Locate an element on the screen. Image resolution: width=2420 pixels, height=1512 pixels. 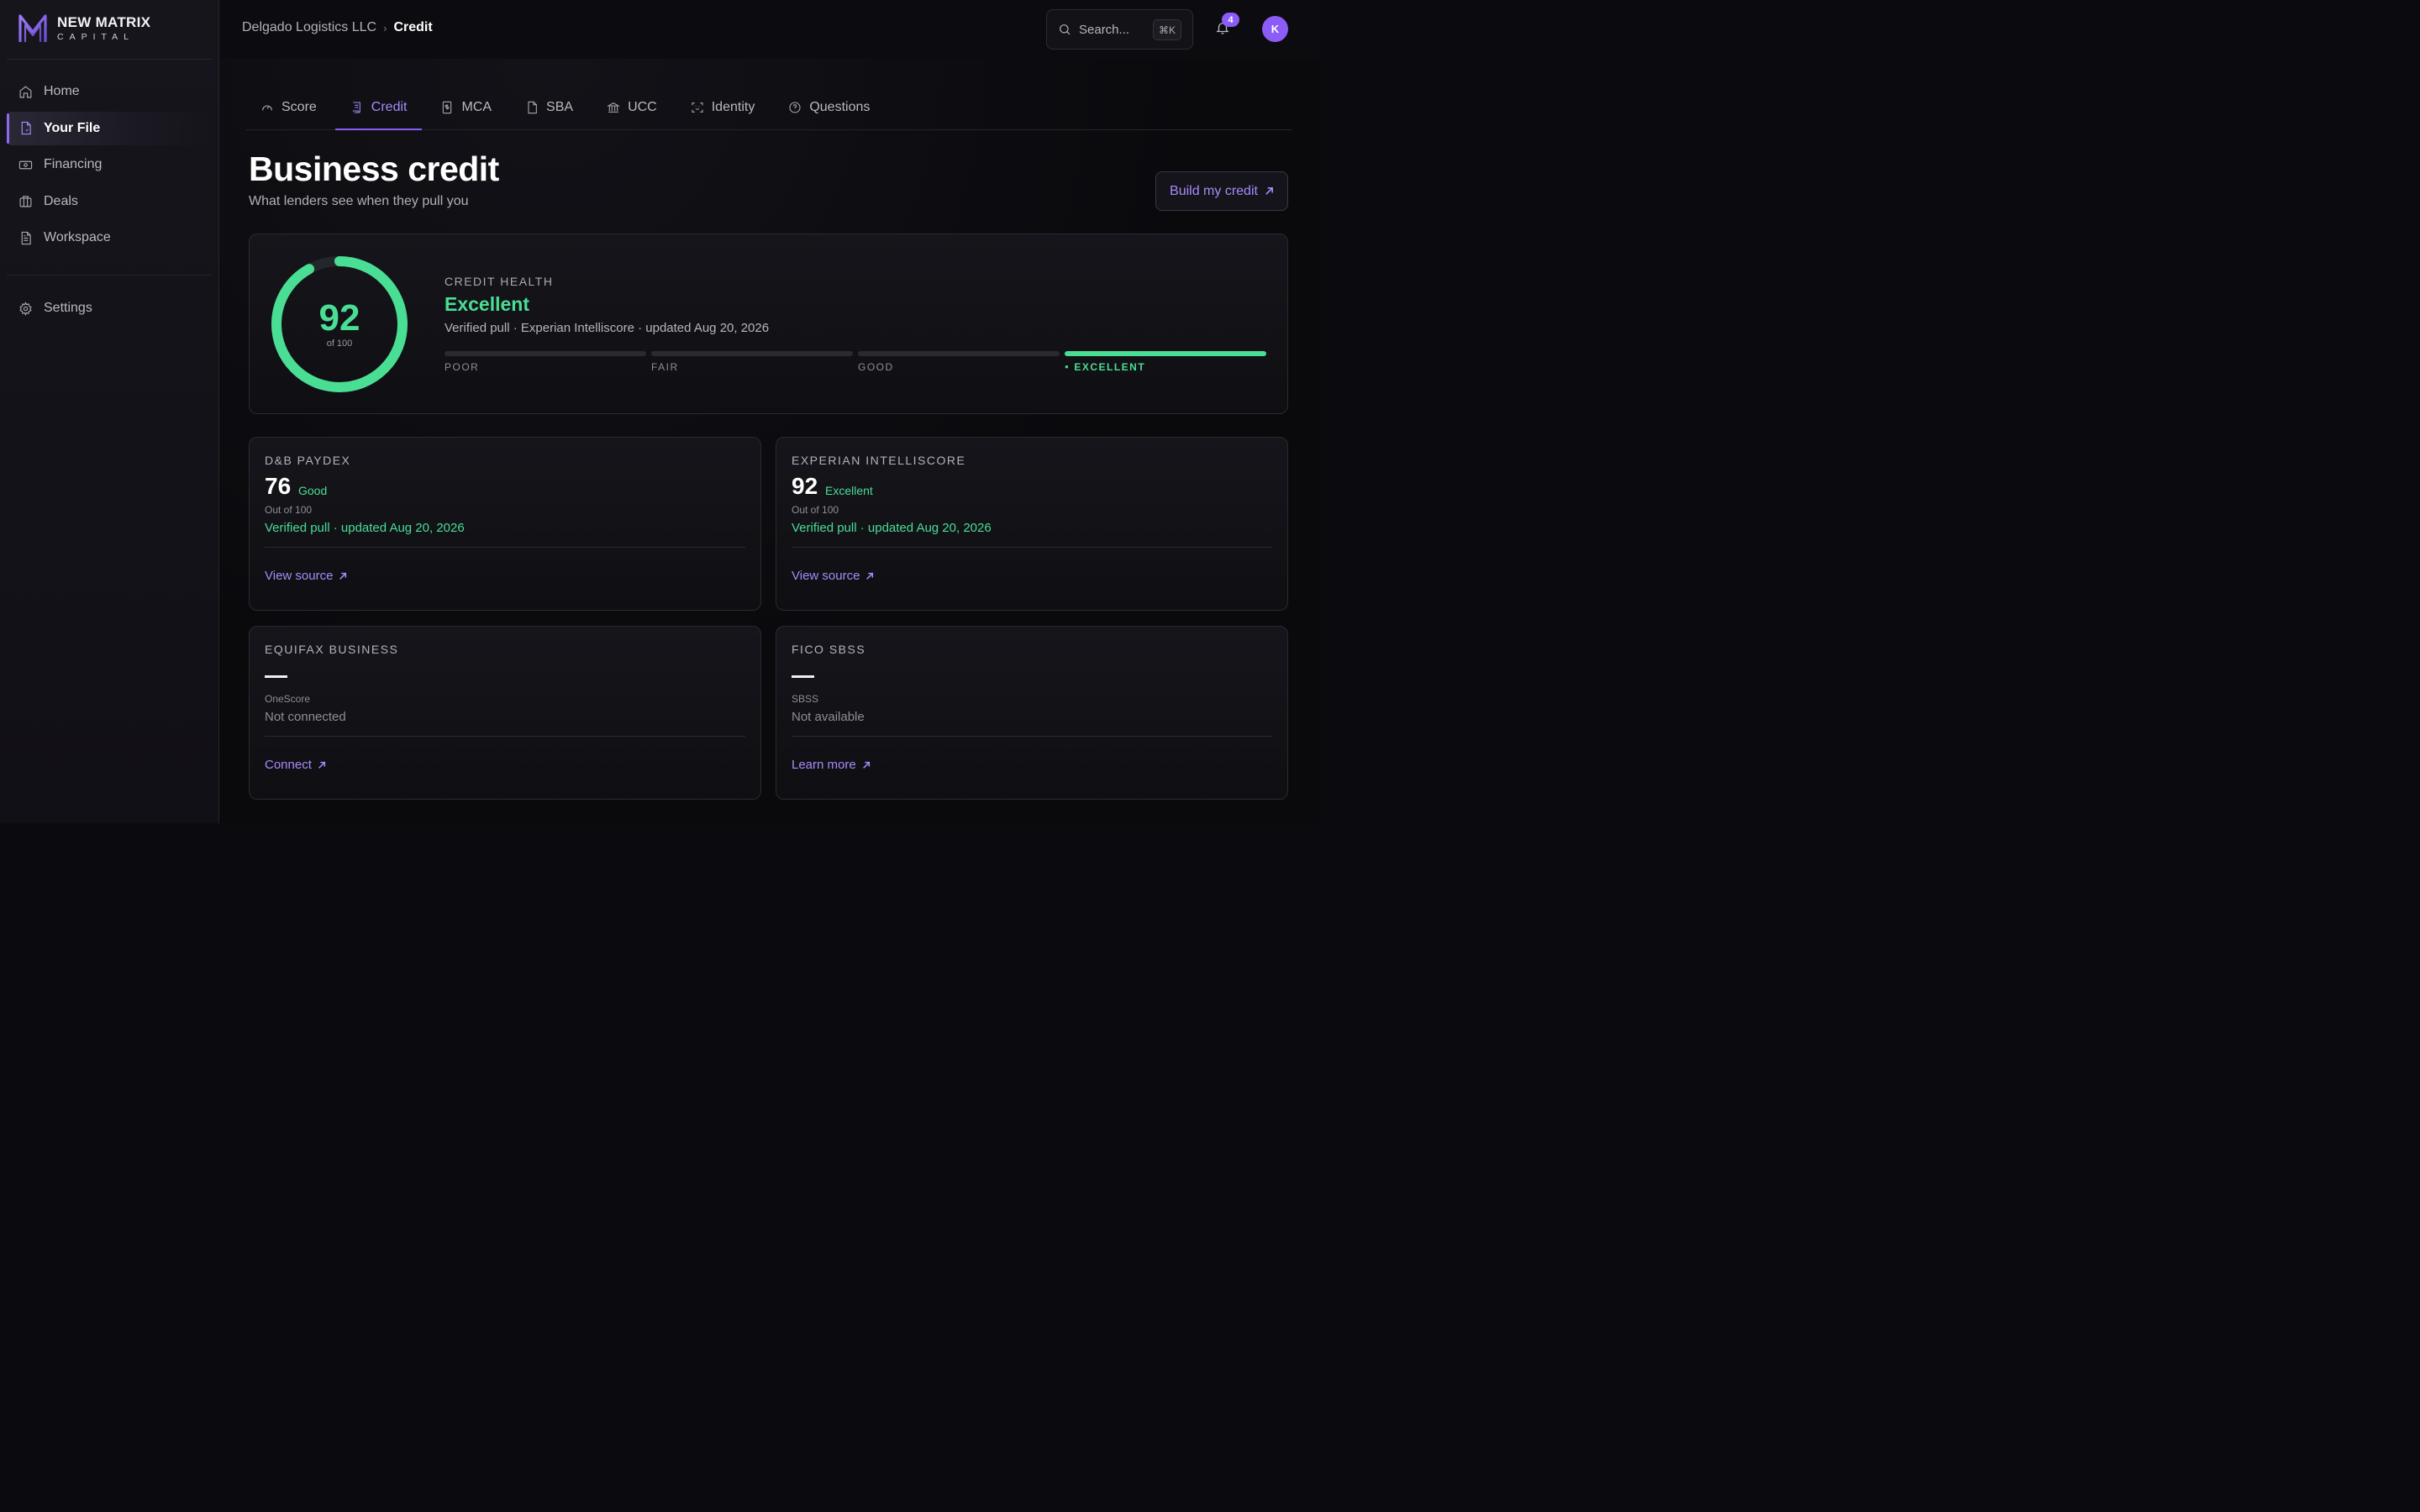
breadcrumb: Delgado Logistics LLC › Credit is located at coordinates (337, 27).